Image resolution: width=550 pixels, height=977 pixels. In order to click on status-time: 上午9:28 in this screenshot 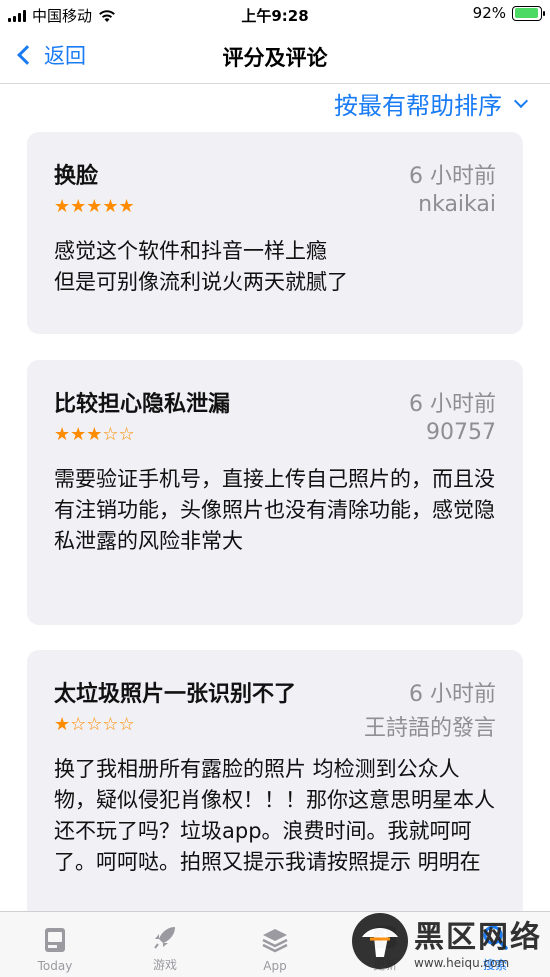, I will do `click(275, 16)`.